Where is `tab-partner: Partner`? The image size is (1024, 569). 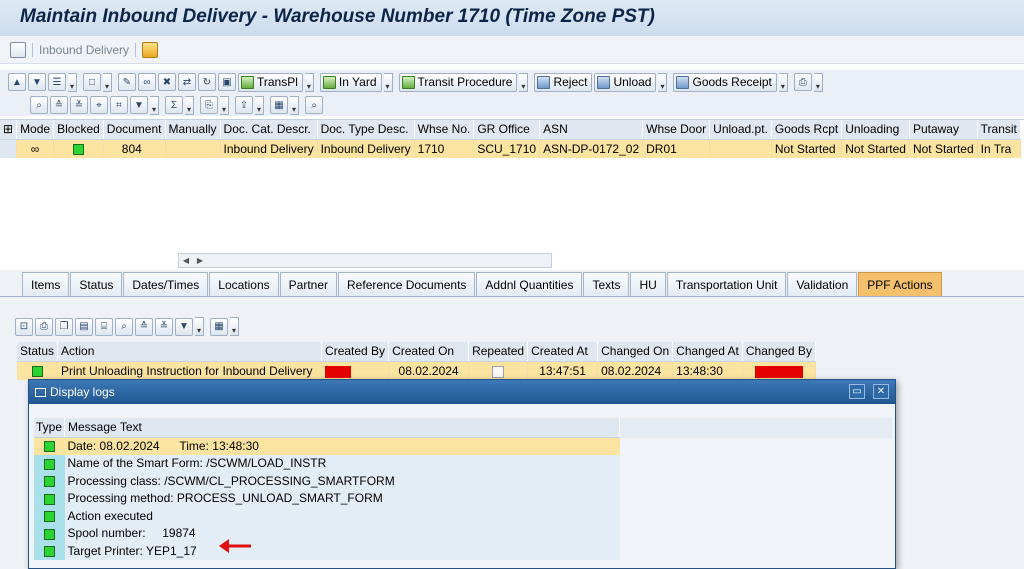
tab-partner: Partner is located at coordinates (308, 284).